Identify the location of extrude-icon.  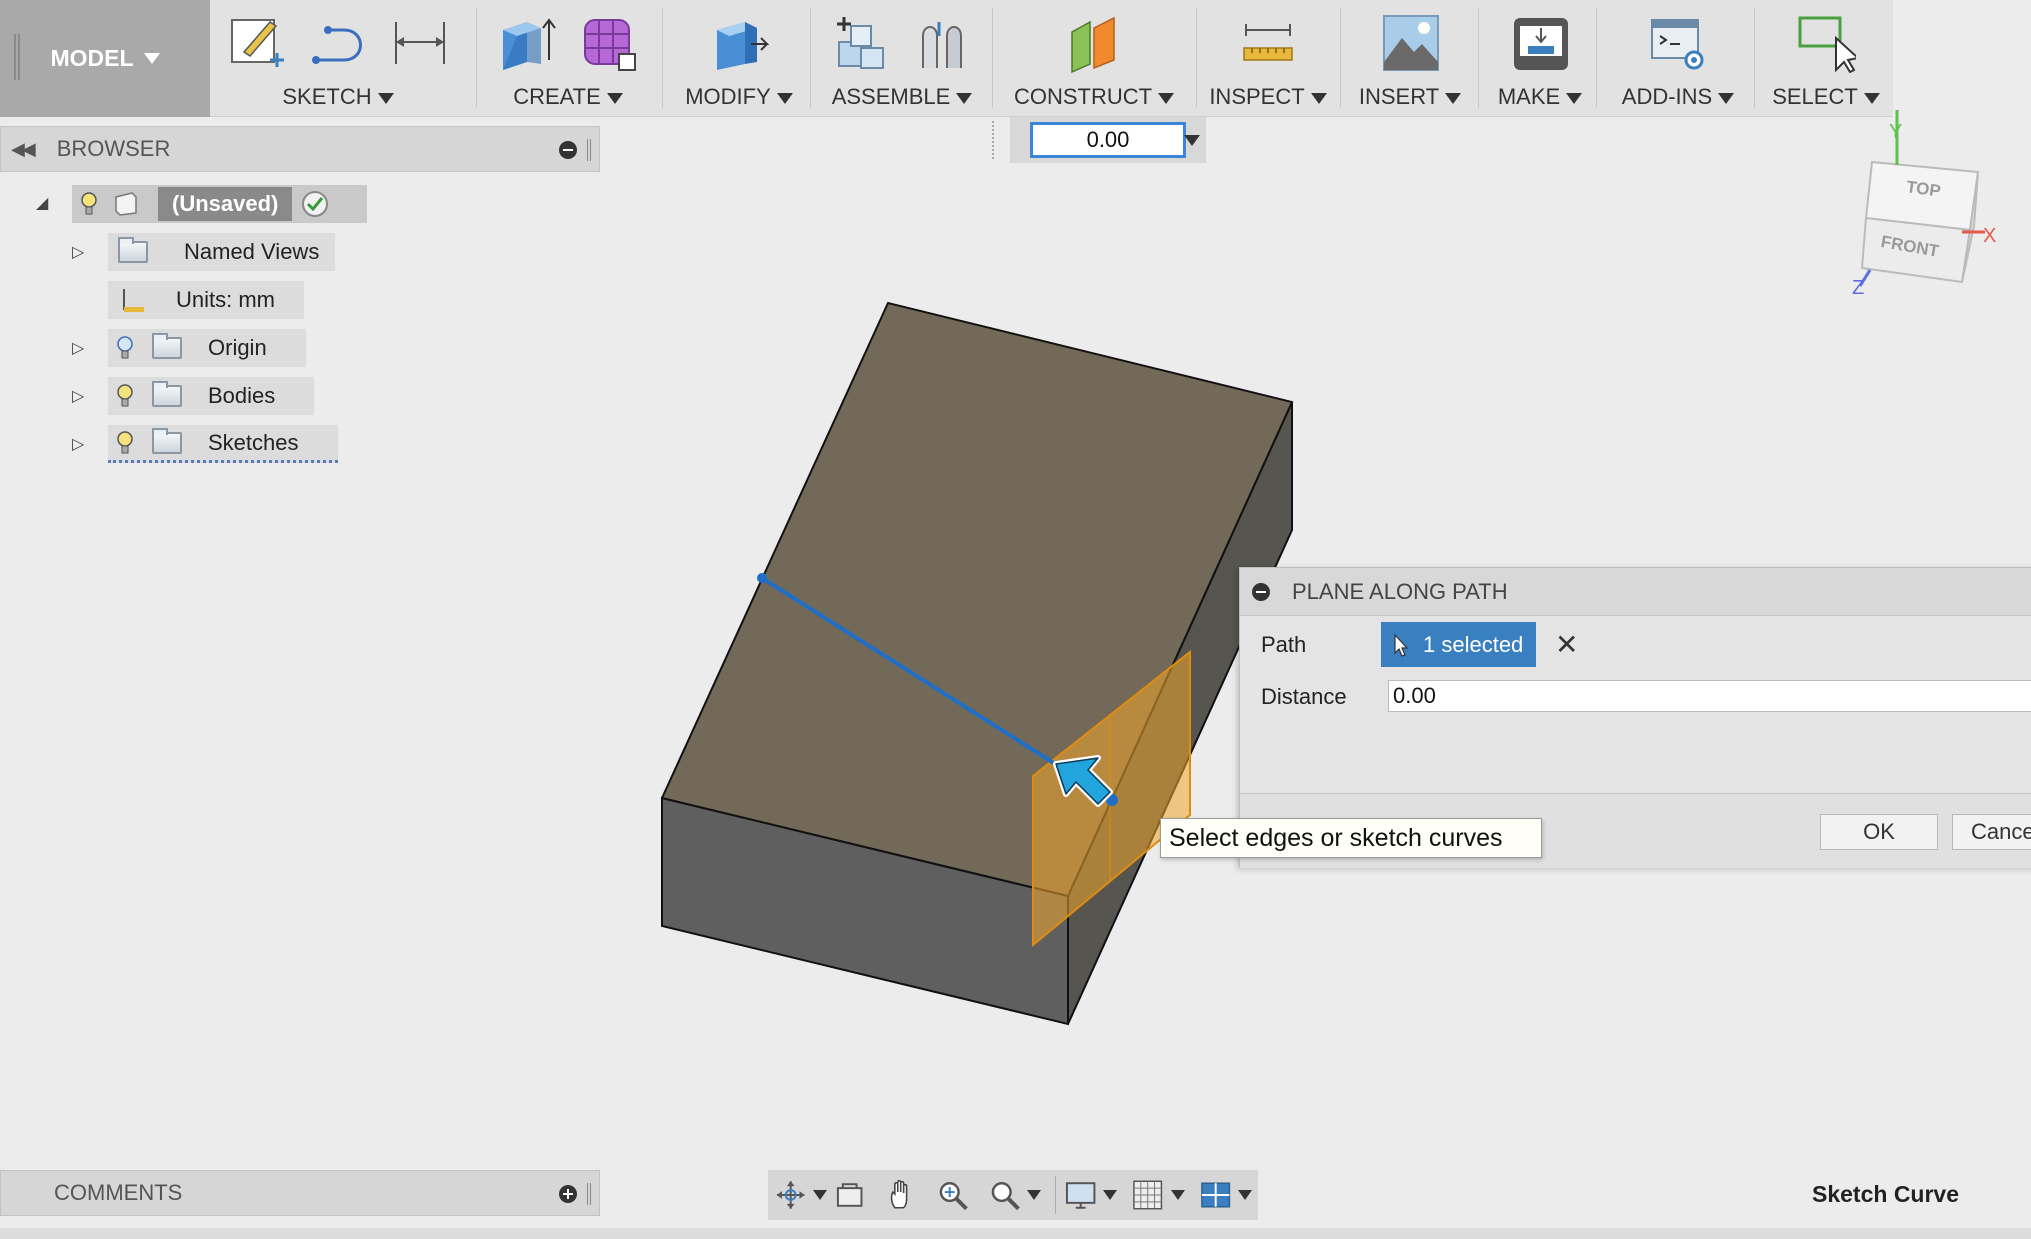
(527, 43).